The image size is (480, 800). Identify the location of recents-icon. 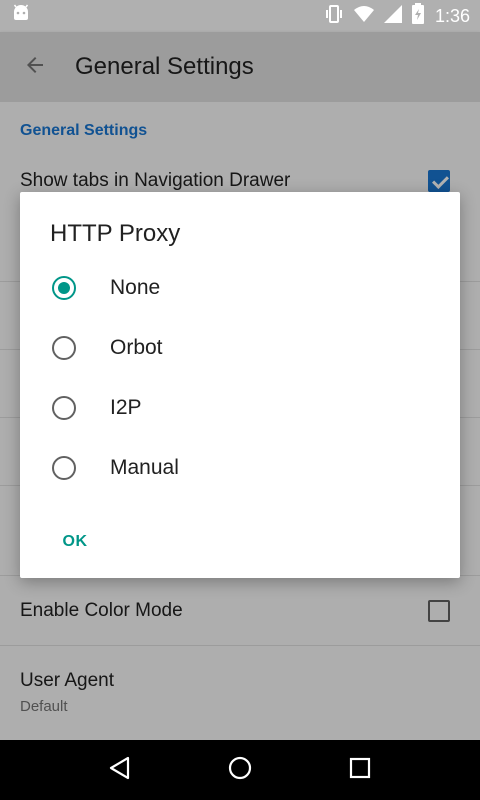
(360, 770).